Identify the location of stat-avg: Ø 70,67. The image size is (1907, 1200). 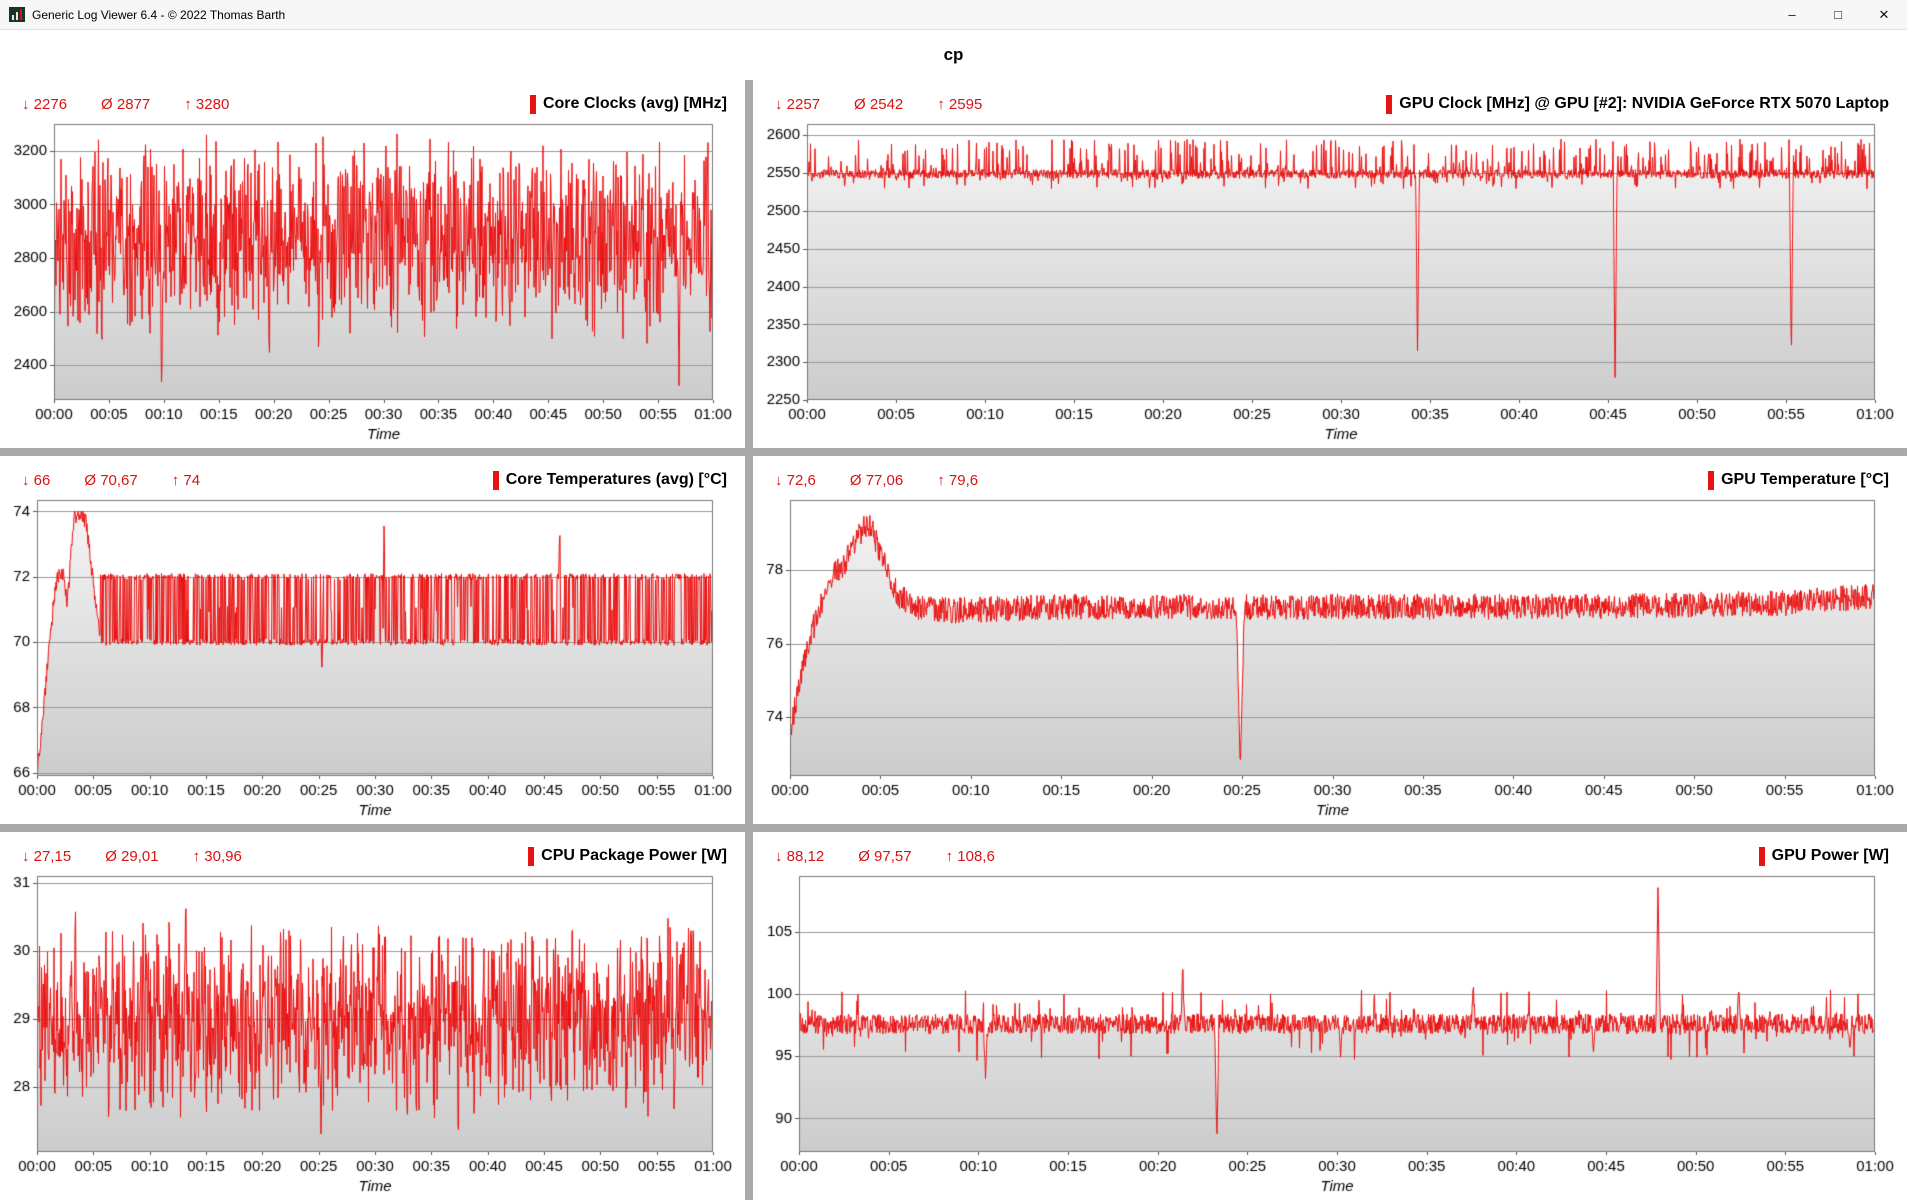
(111, 480).